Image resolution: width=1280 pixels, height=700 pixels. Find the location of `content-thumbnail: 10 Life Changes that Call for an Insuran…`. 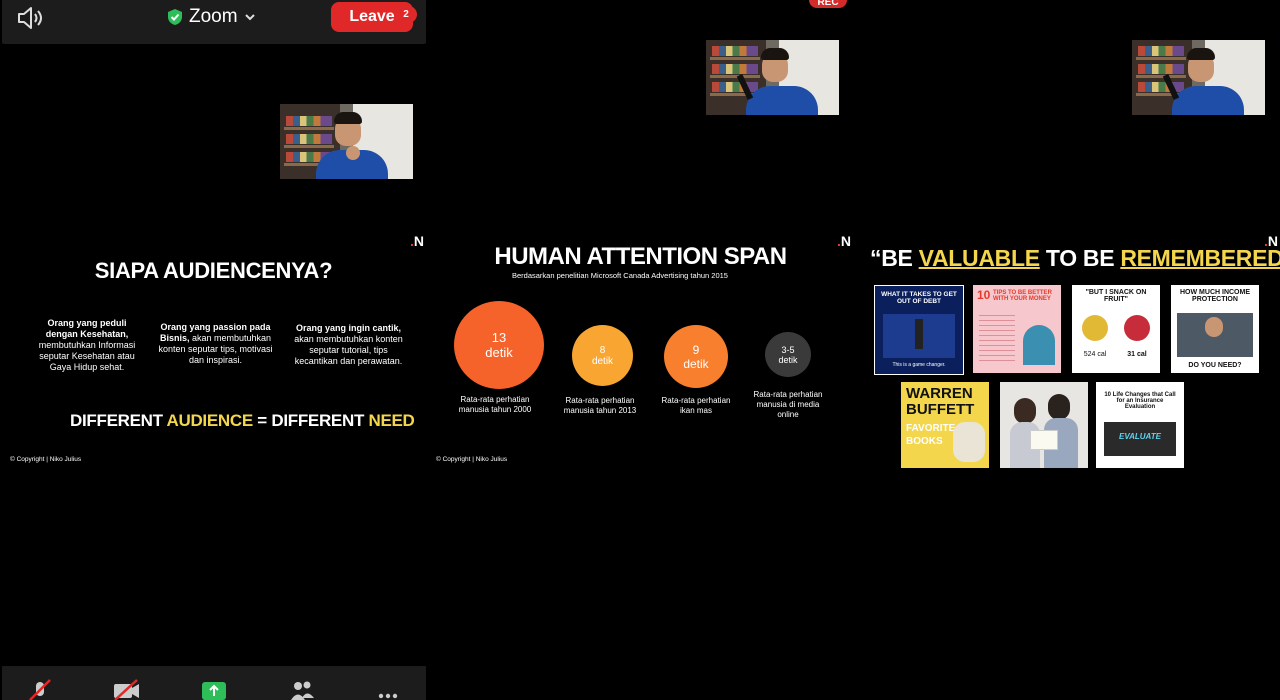

content-thumbnail: 10 Life Changes that Call for an Insuran… is located at coordinates (1140, 425).